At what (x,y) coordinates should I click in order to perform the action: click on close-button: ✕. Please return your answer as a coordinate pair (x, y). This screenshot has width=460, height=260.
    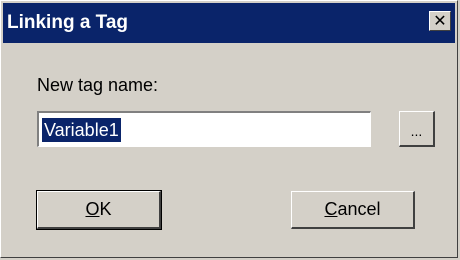
    Looking at the image, I should click on (440, 21).